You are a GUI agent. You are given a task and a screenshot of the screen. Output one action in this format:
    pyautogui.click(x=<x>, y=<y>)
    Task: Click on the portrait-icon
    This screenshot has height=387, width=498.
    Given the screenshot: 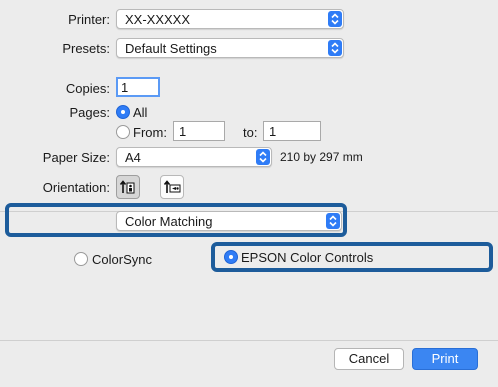 What is the action you would take?
    pyautogui.click(x=128, y=190)
    